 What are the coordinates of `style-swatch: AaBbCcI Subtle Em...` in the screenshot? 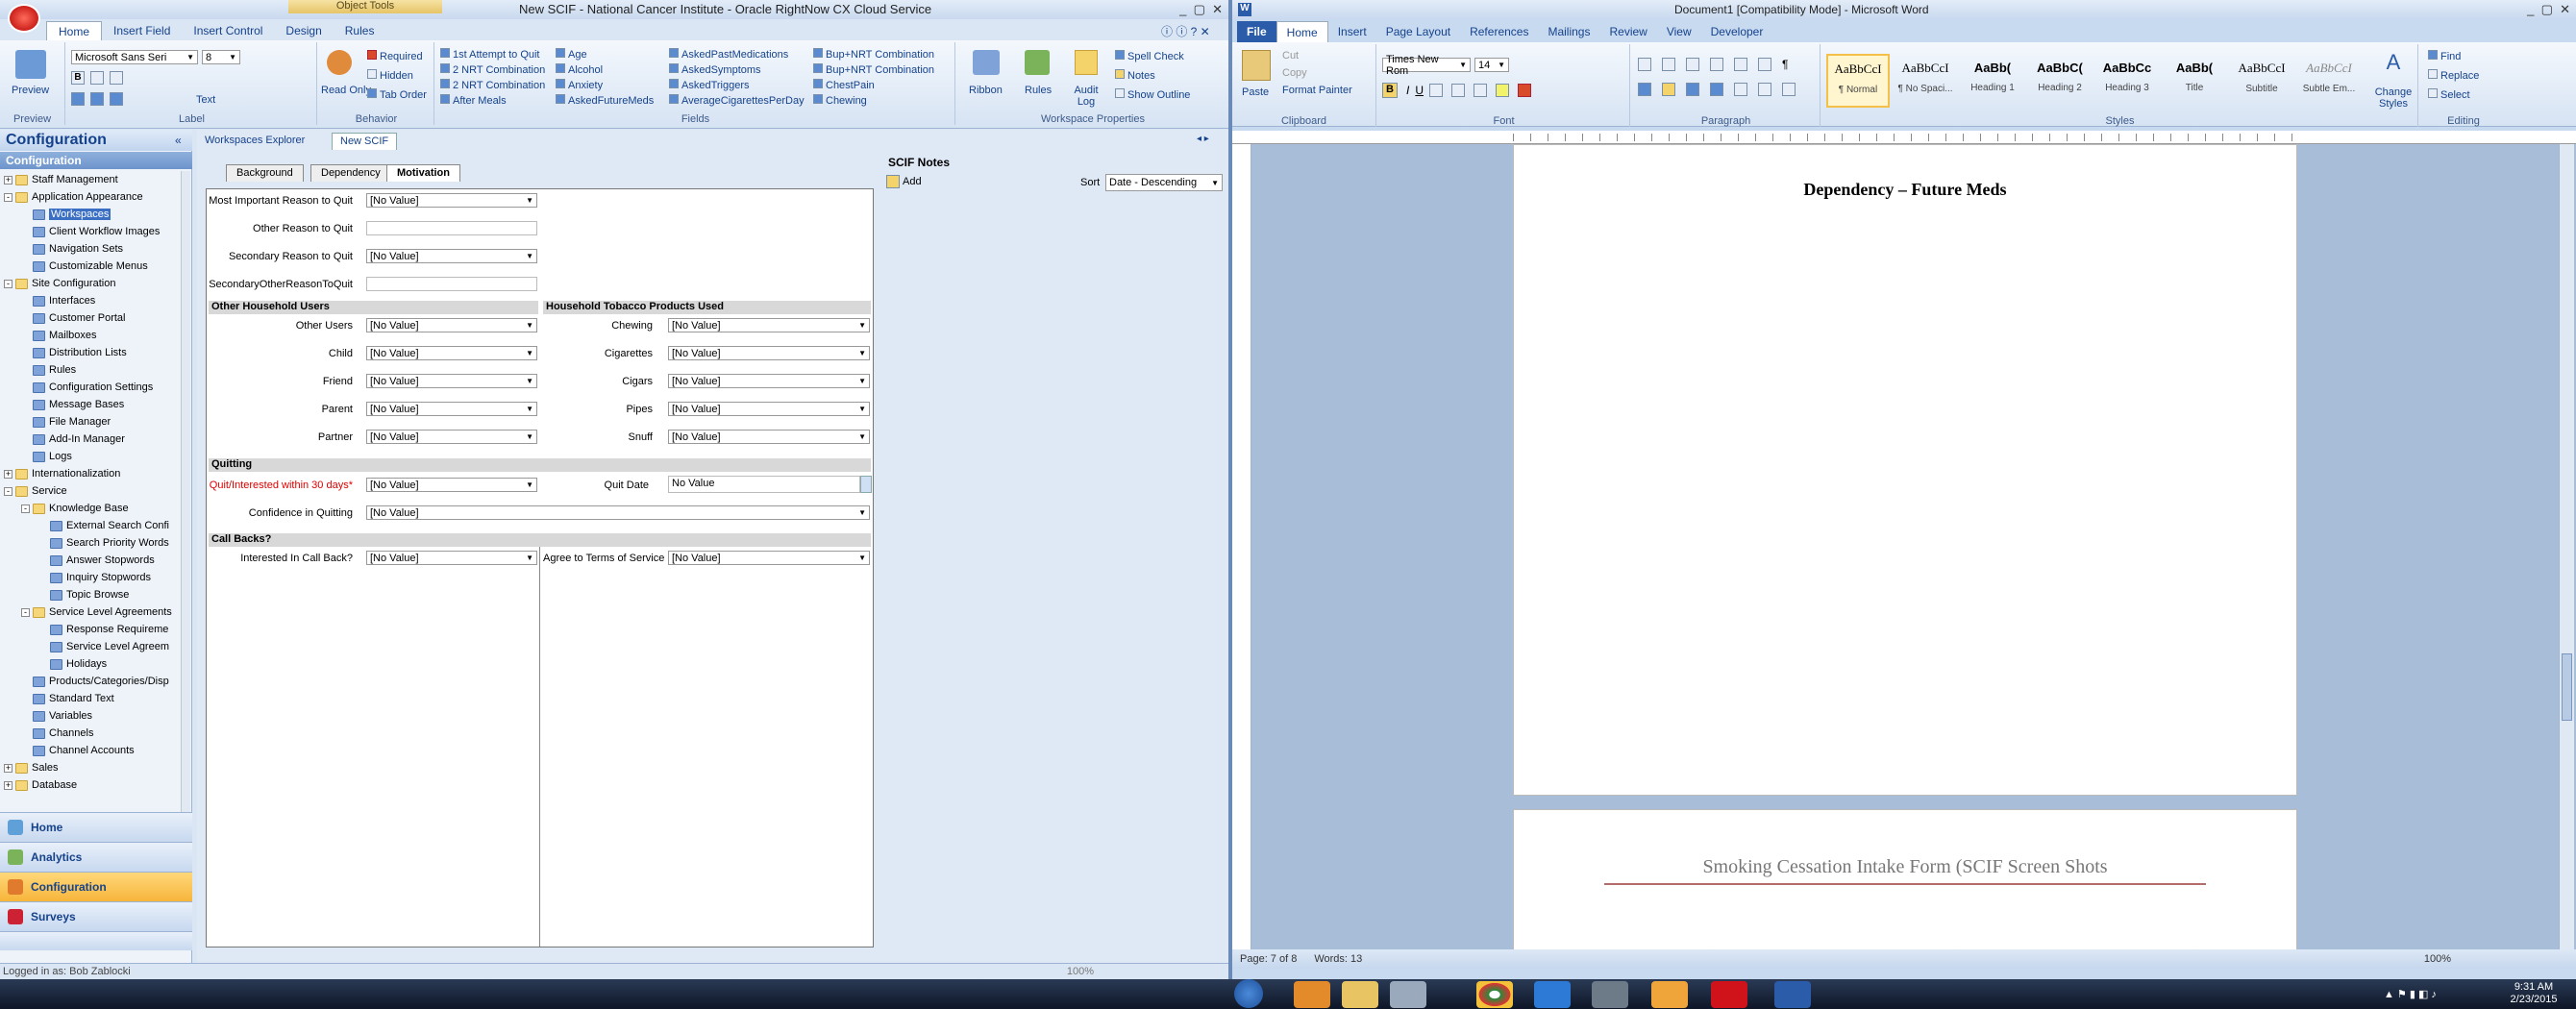 It's located at (2329, 81).